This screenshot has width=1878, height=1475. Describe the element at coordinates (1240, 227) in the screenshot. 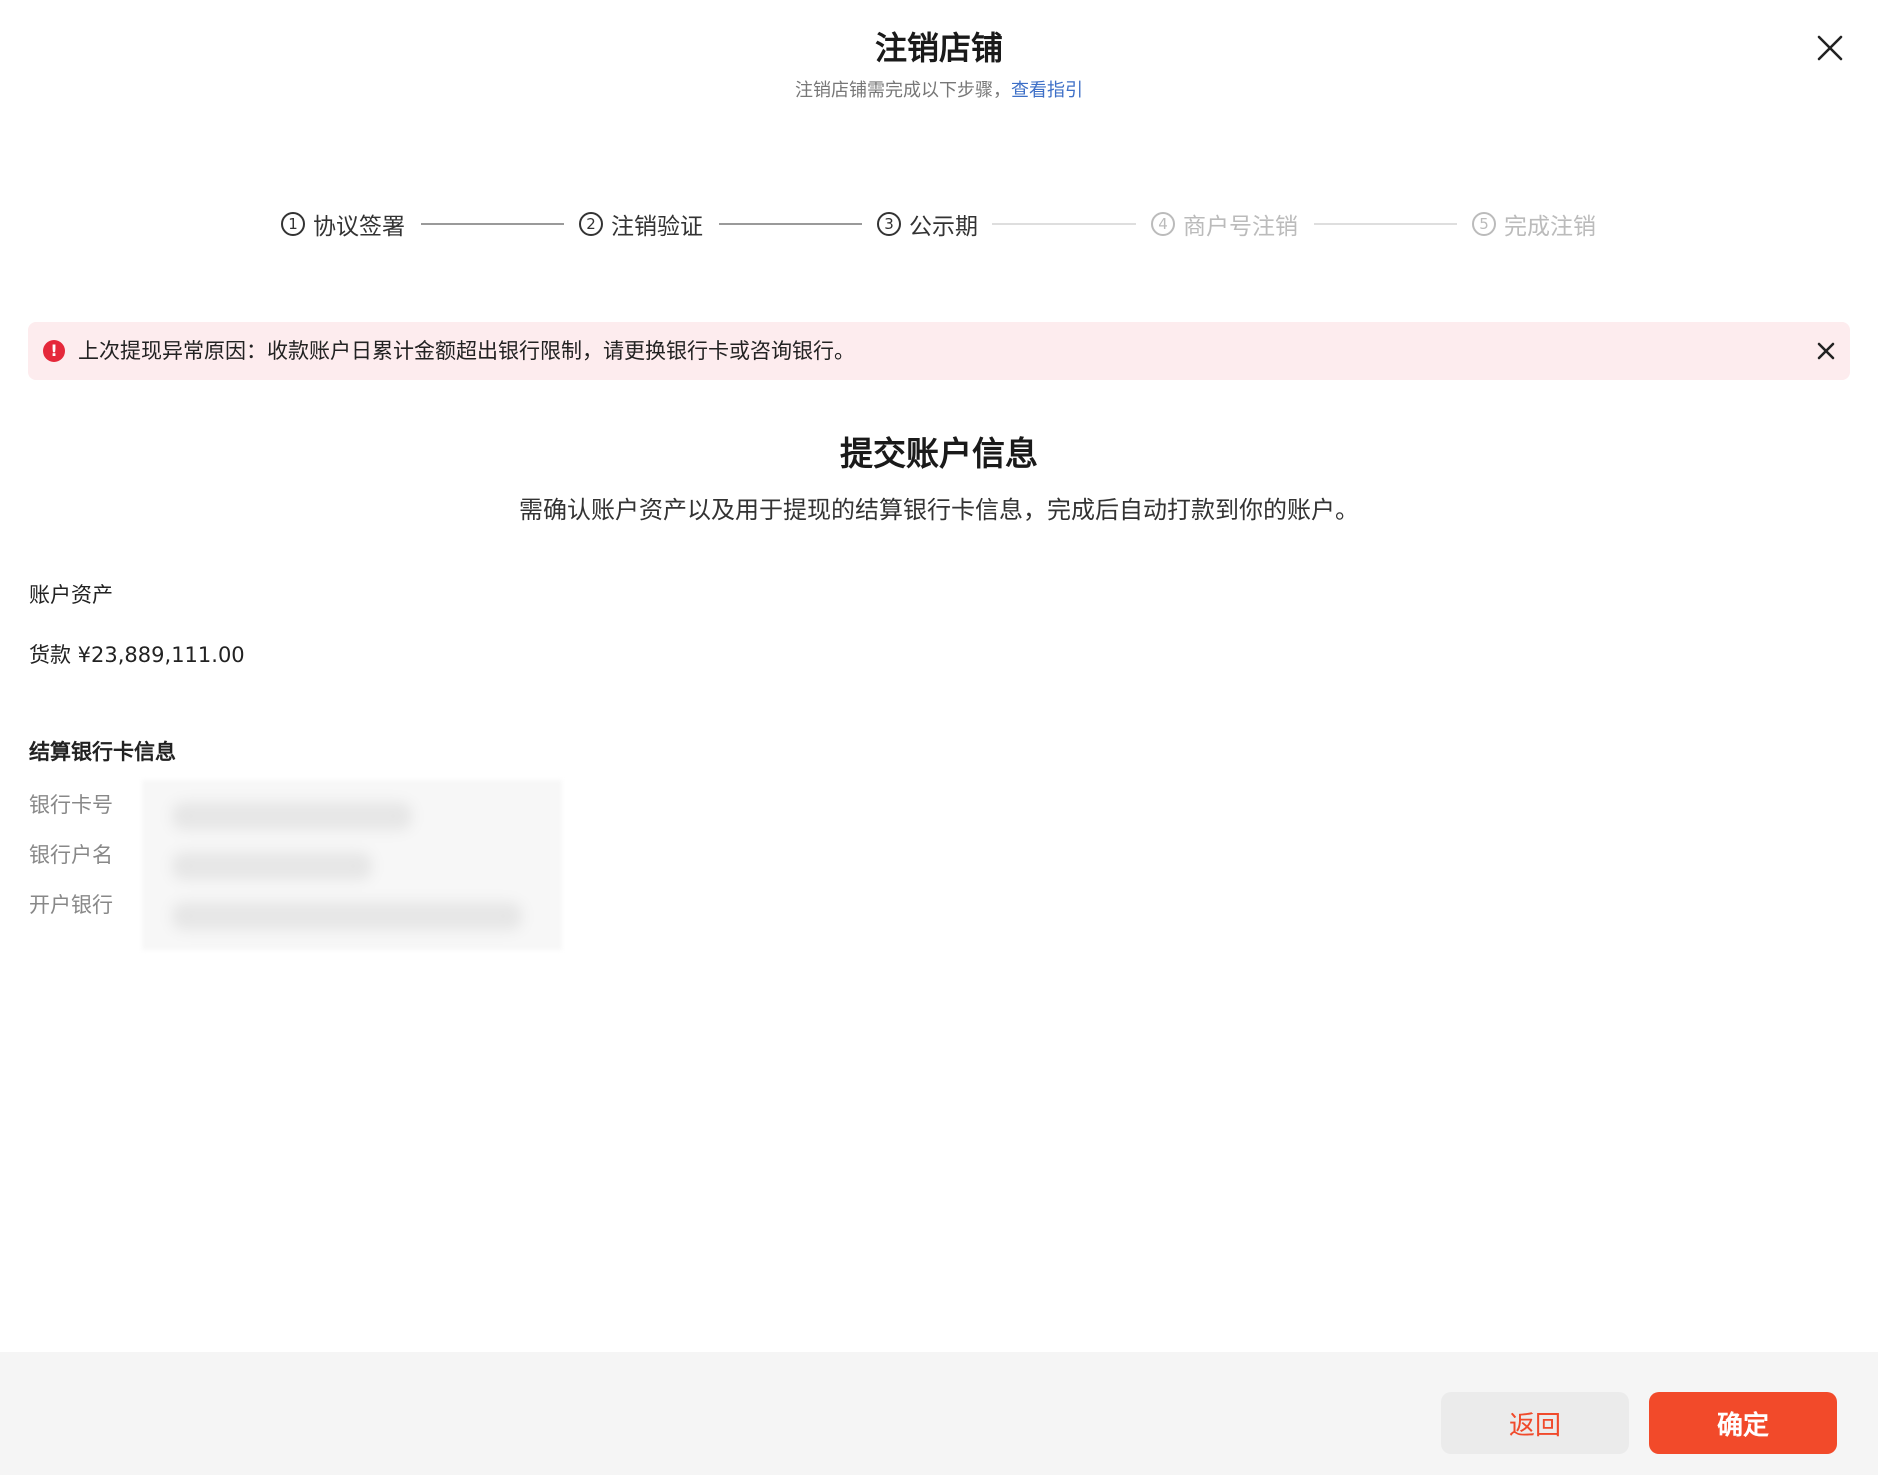

I see `step-label: 商户号注销` at that location.